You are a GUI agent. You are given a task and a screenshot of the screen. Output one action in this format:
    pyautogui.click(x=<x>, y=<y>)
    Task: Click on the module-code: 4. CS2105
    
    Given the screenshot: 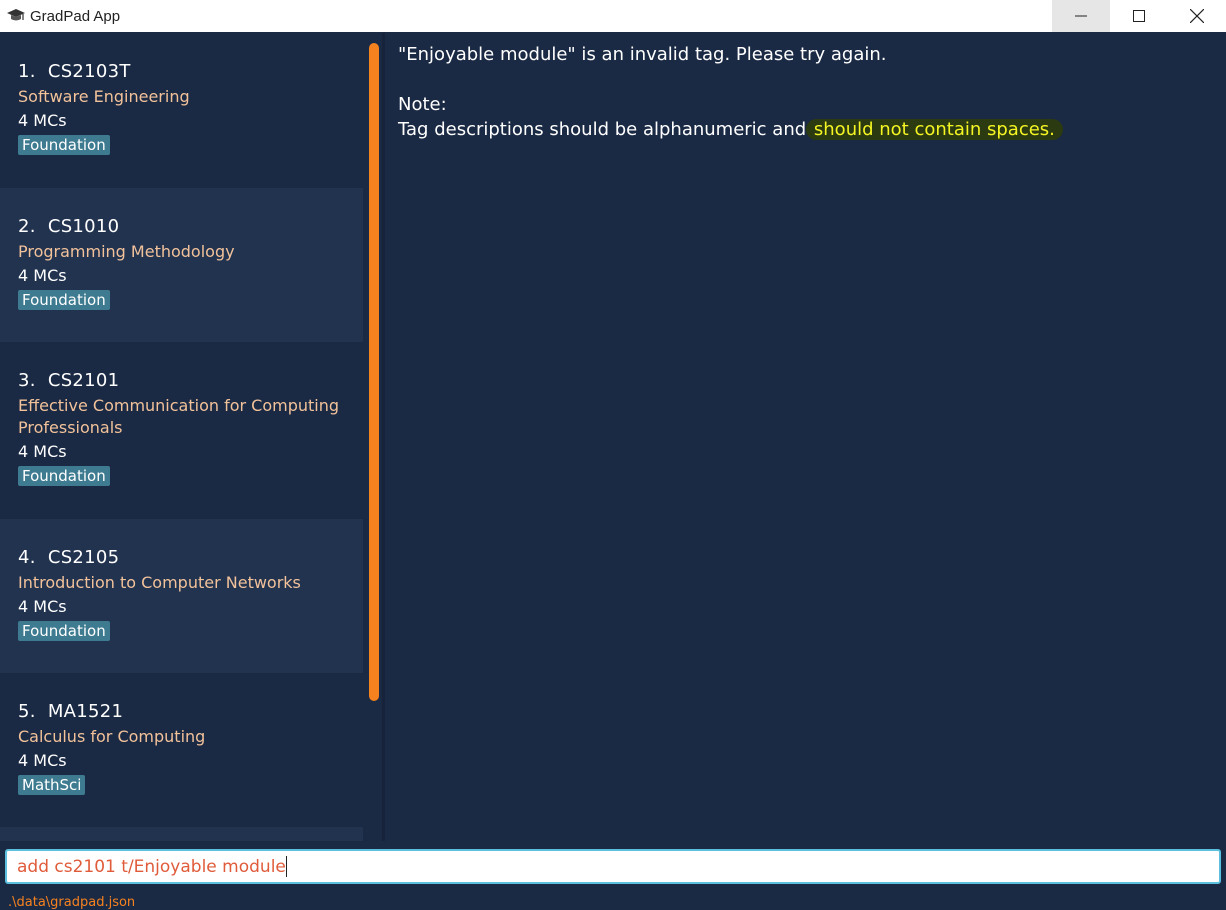 What is the action you would take?
    pyautogui.click(x=69, y=557)
    